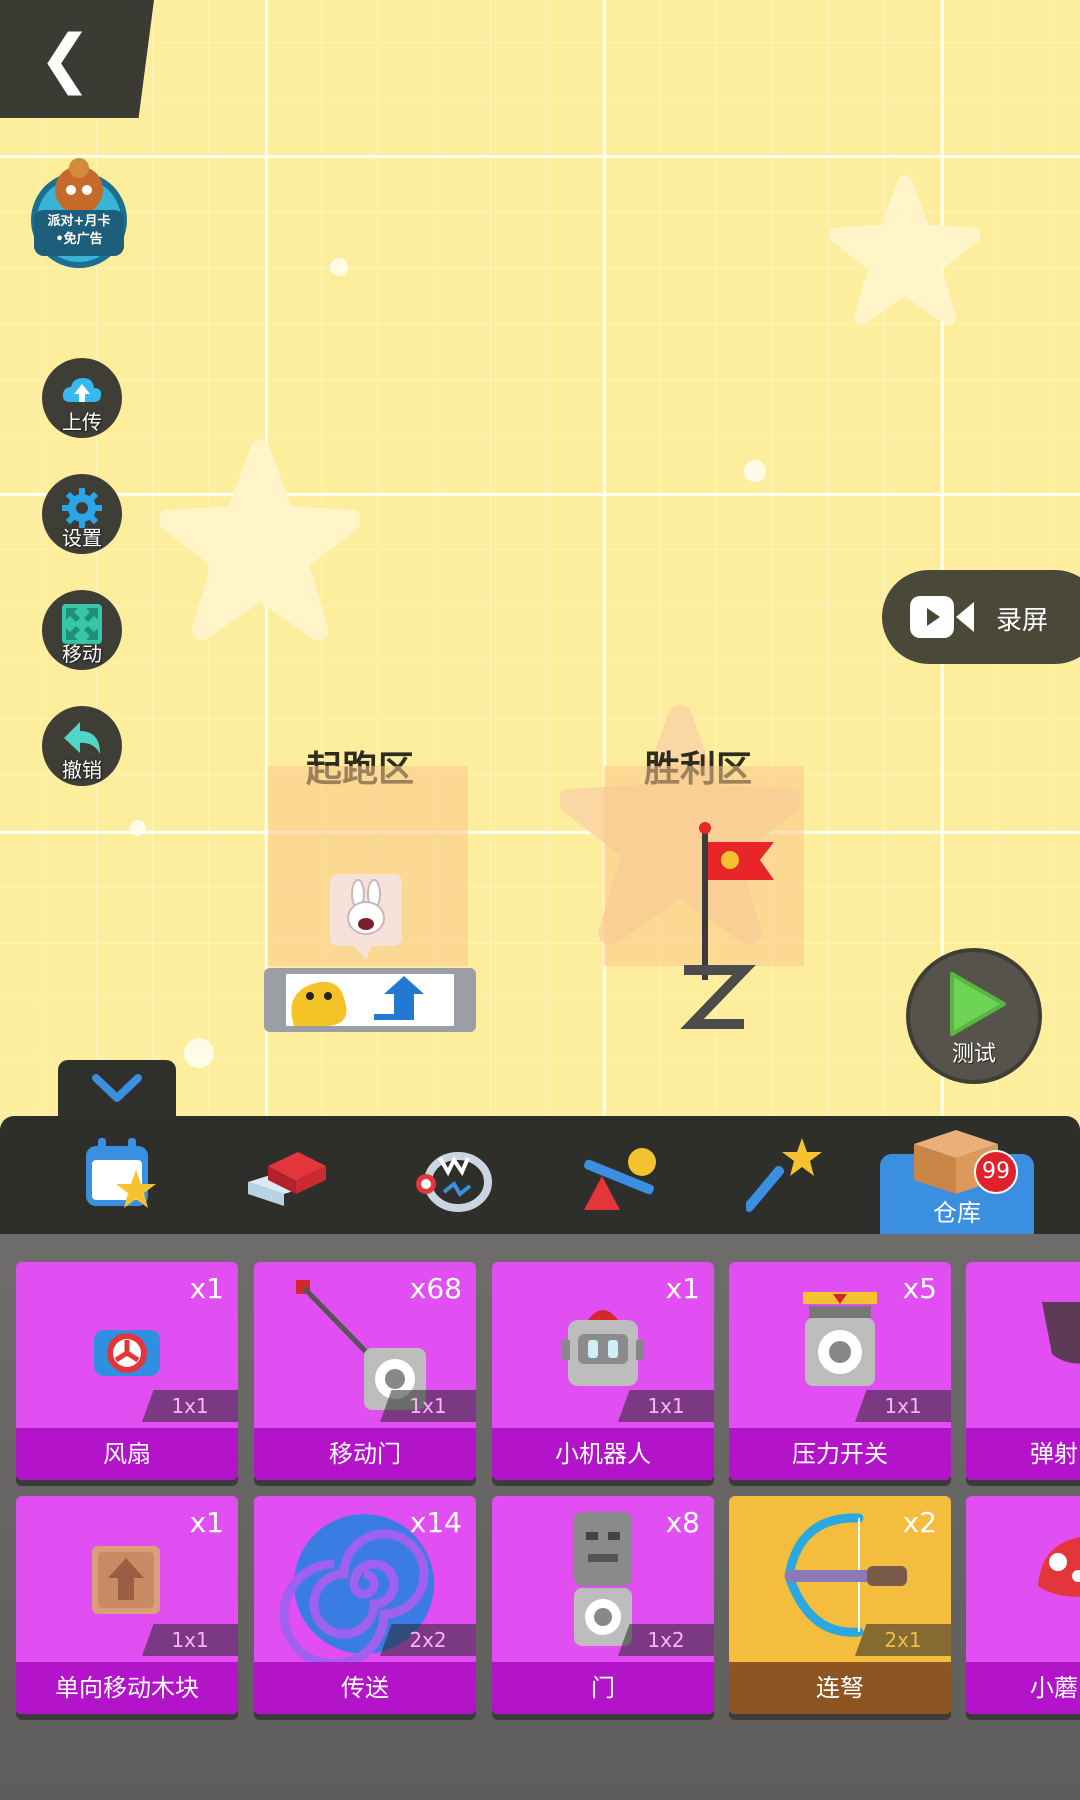 The height and width of the screenshot is (1800, 1080). I want to click on item-size: 1x2, so click(666, 1640).